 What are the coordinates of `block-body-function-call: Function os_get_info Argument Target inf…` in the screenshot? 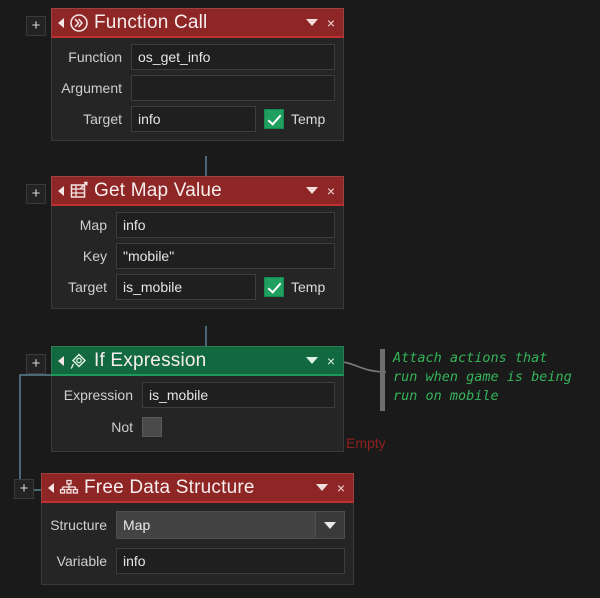 It's located at (197, 89).